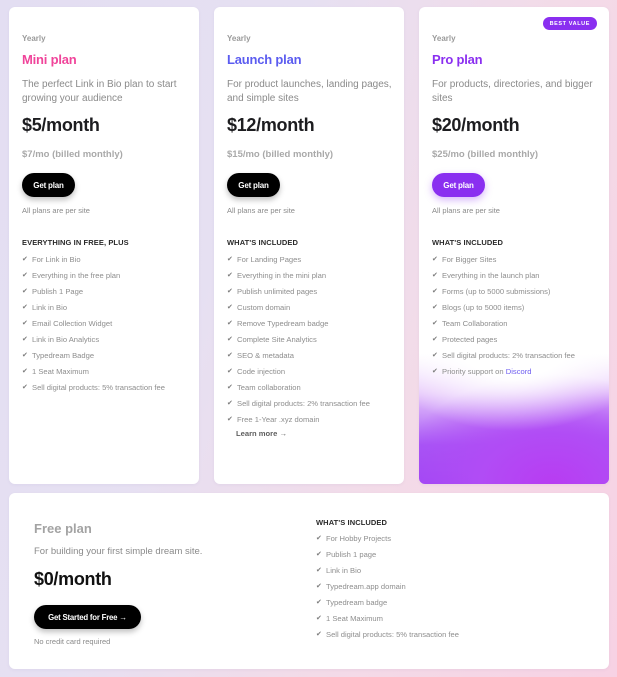 The height and width of the screenshot is (677, 617). I want to click on feature-item: ✔ Code injection, so click(298, 371).